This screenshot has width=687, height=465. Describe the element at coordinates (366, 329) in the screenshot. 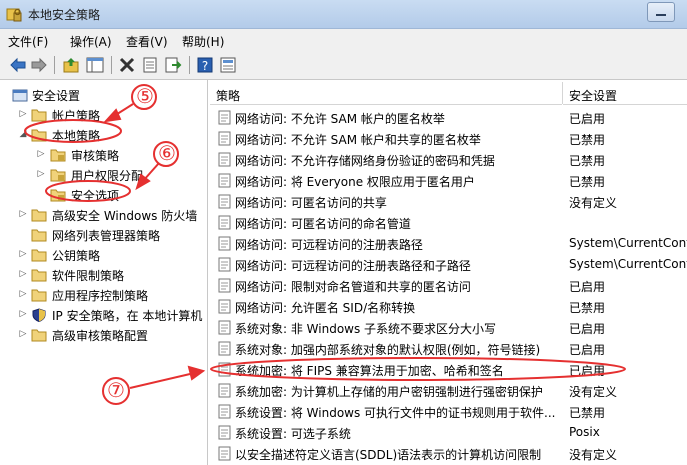

I see `policy-name: 系统对象: 非 Windows 子系统不要求区分大小写` at that location.